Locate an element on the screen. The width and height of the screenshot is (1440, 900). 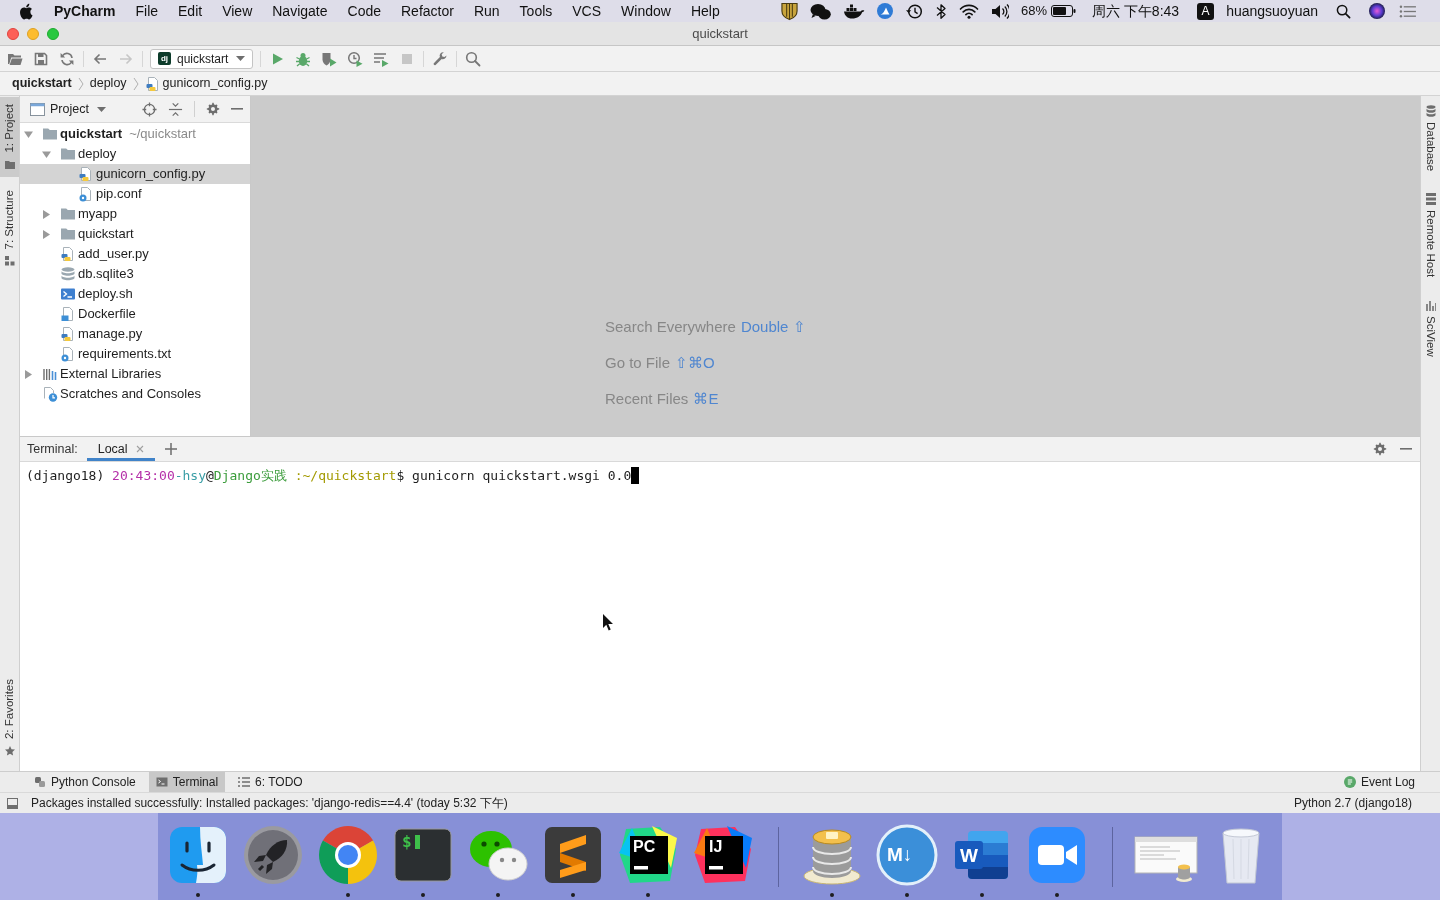
tool-window-button: 6: TODO is located at coordinates (270, 782).